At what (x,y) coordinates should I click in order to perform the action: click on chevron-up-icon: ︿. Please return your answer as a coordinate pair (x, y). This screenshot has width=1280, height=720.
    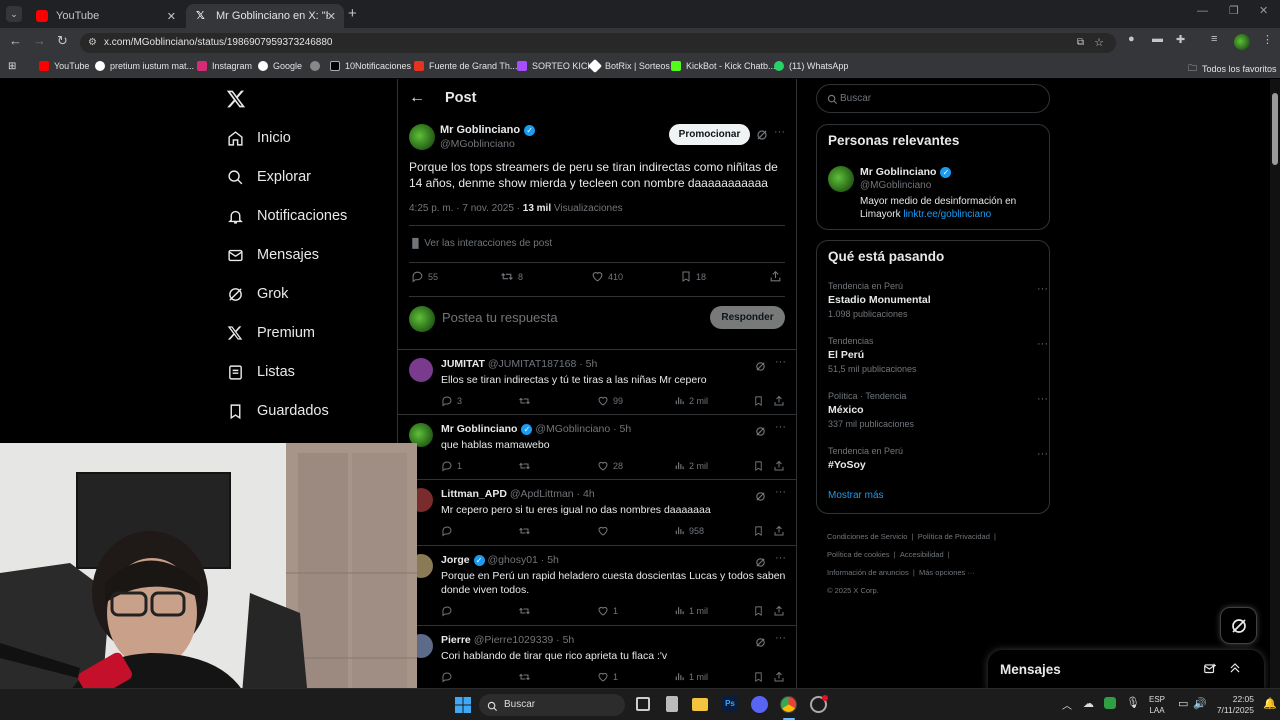
    Looking at the image, I should click on (1067, 704).